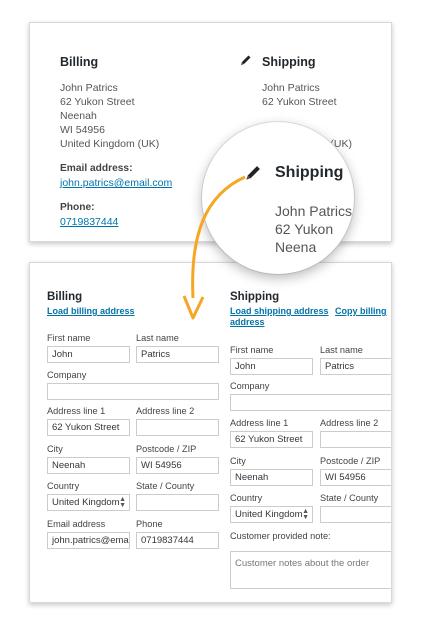  What do you see at coordinates (299, 102) in the screenshot?
I see `shipping-address-line: 62 Yukon Street` at bounding box center [299, 102].